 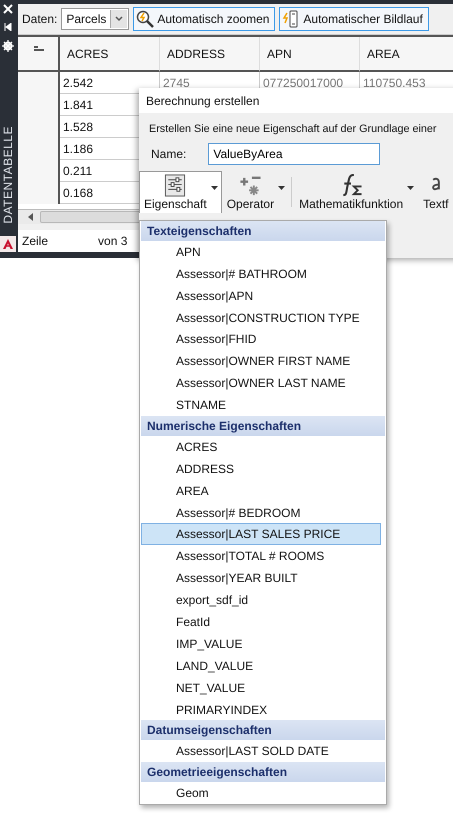 I want to click on settings-icon, so click(x=8, y=46).